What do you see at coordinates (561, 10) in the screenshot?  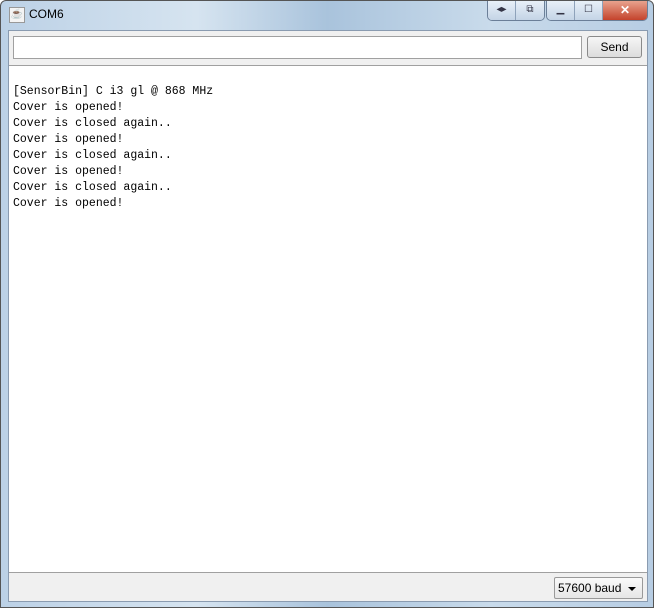 I see `minimize-button: ▁` at bounding box center [561, 10].